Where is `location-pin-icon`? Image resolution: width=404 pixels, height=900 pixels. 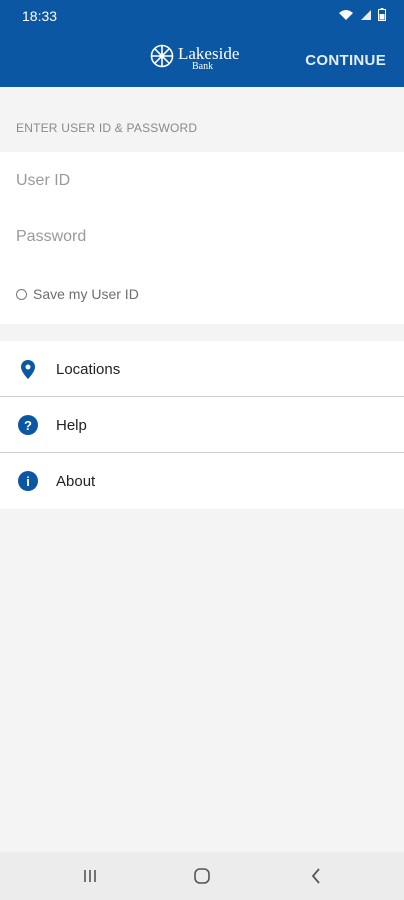 location-pin-icon is located at coordinates (28, 369).